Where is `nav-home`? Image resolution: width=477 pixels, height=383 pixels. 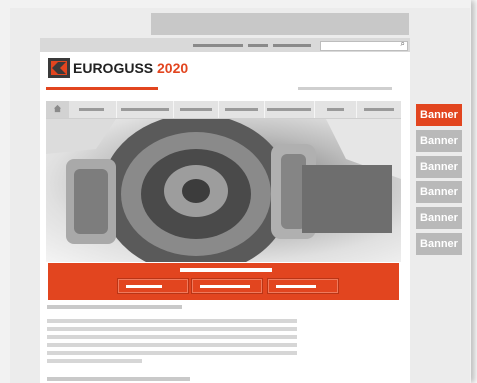
nav-home is located at coordinates (57, 109).